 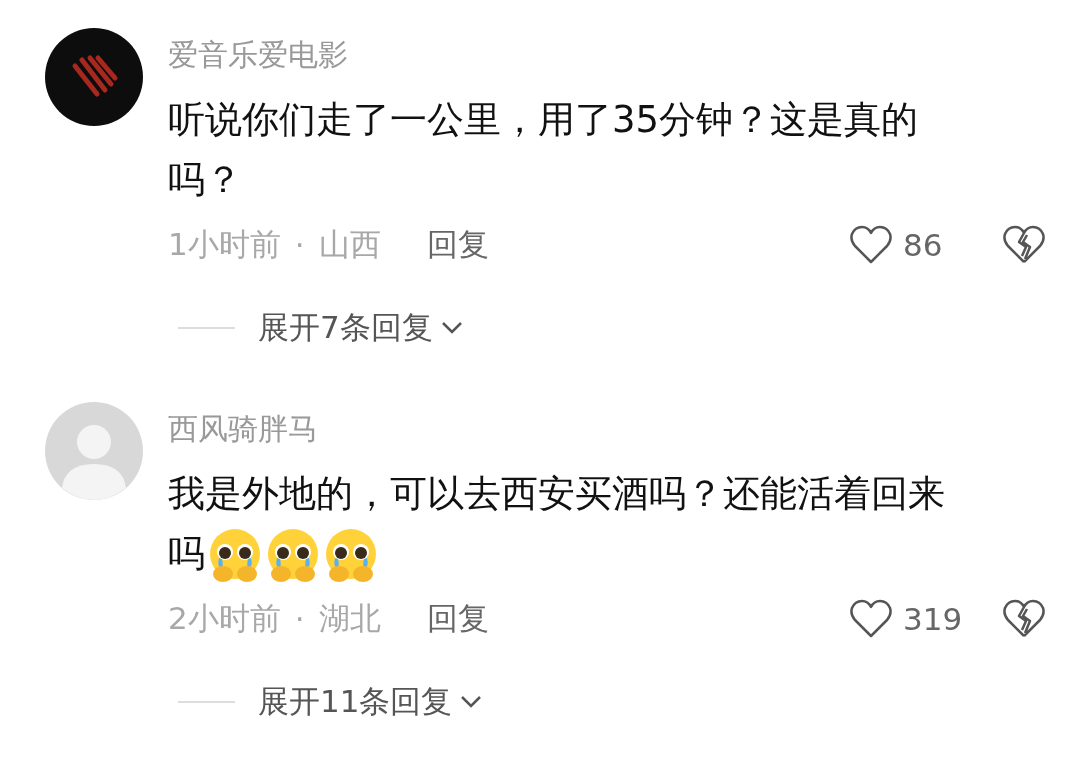 What do you see at coordinates (923, 245) in the screenshot?
I see `like-count: 86` at bounding box center [923, 245].